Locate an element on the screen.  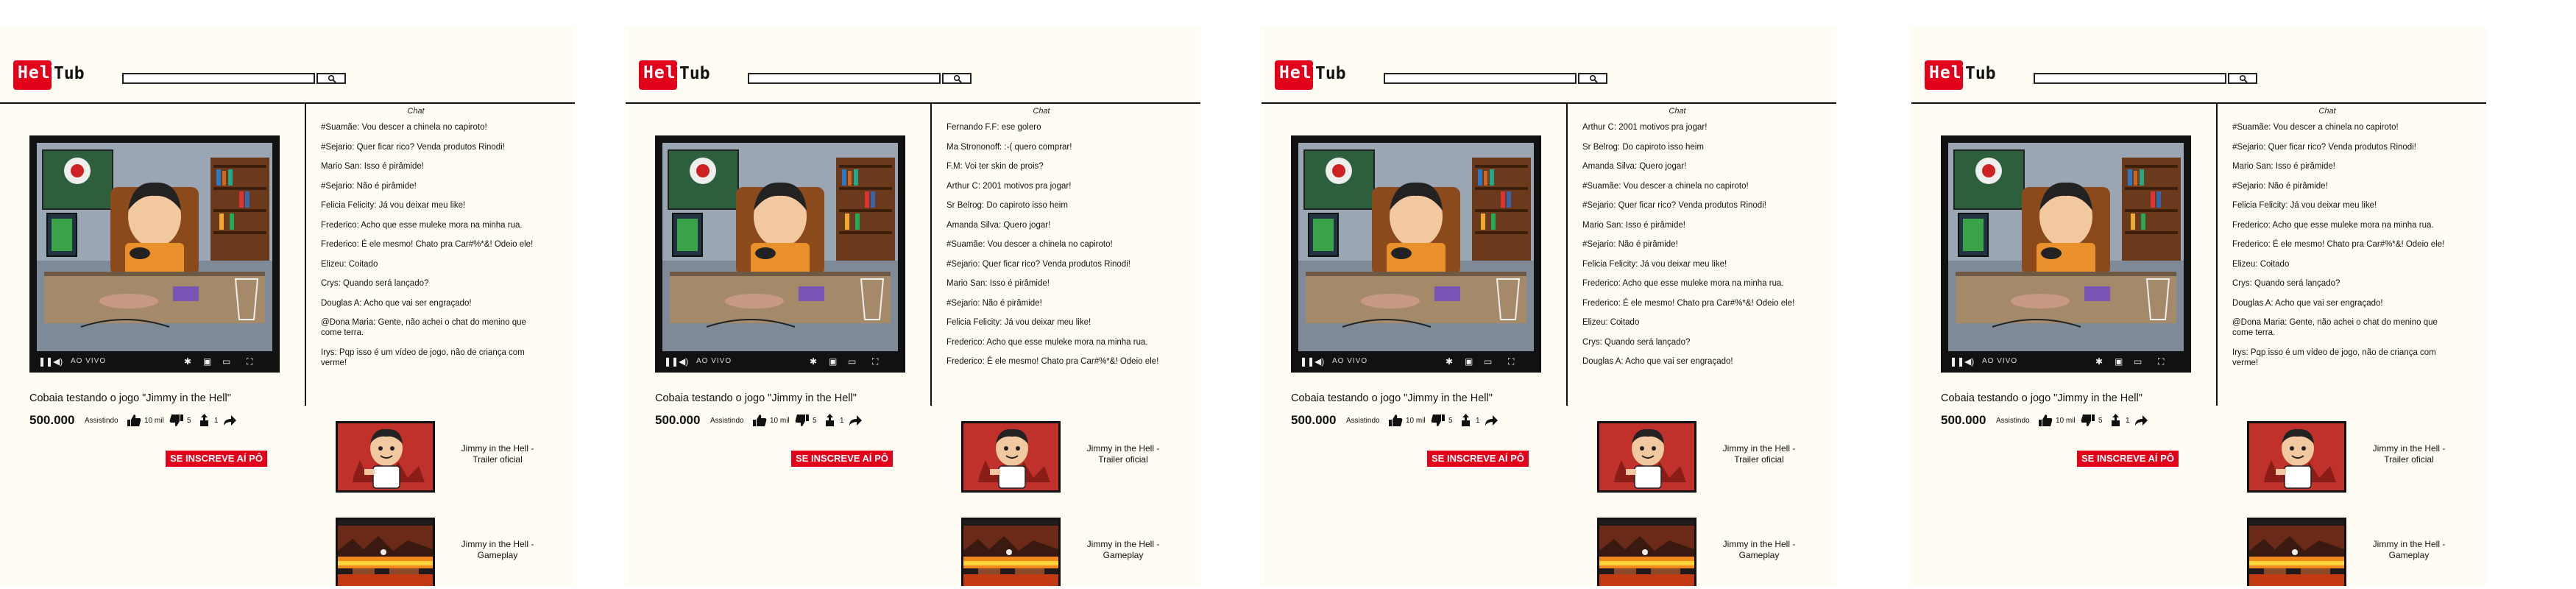
watching-label: Assistindo is located at coordinates (727, 421).